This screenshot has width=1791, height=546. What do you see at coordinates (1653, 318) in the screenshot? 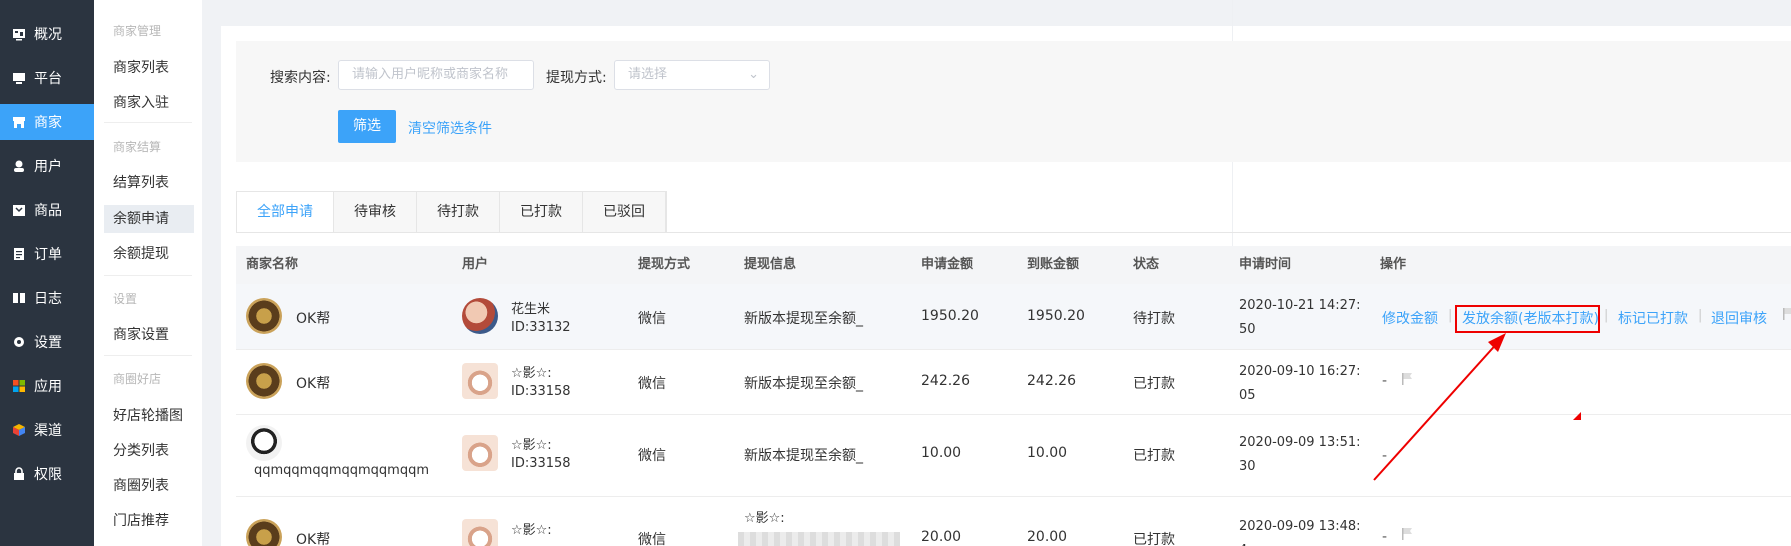
I see `mark-paid-link: 标记已打款` at bounding box center [1653, 318].